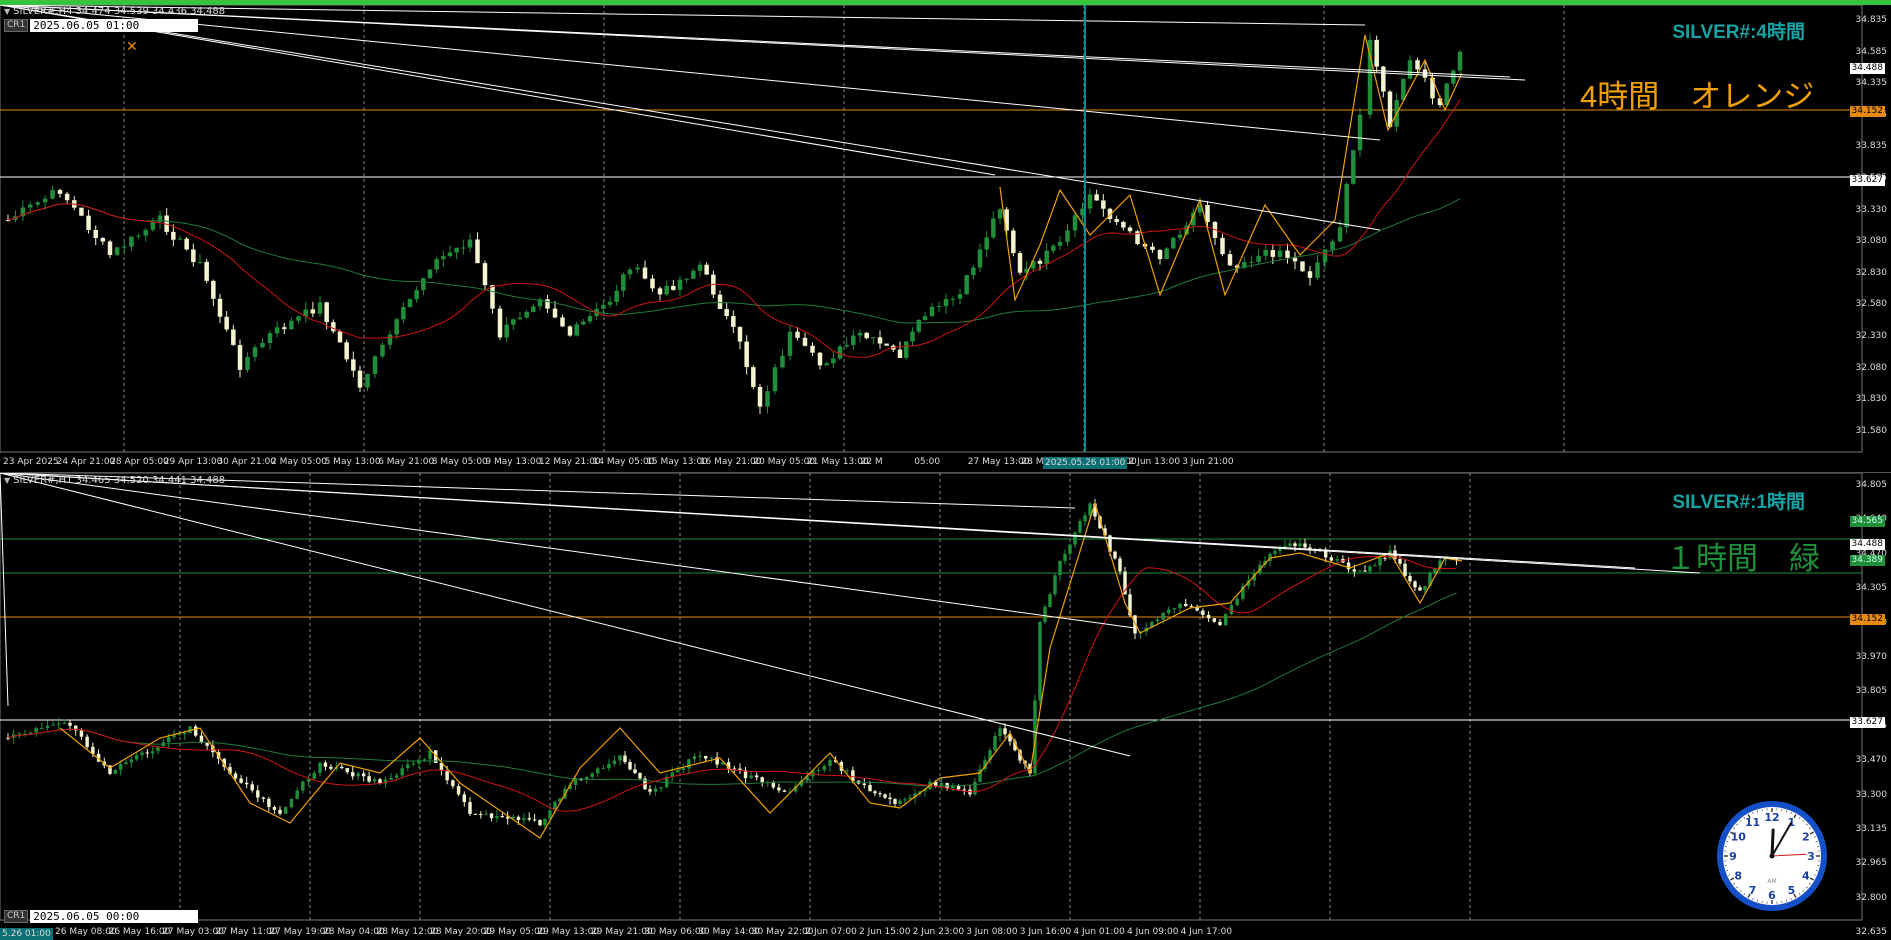 The height and width of the screenshot is (940, 1891). Describe the element at coordinates (784, 462) in the screenshot. I see `time-axis-label: 20 May 05:00` at that location.